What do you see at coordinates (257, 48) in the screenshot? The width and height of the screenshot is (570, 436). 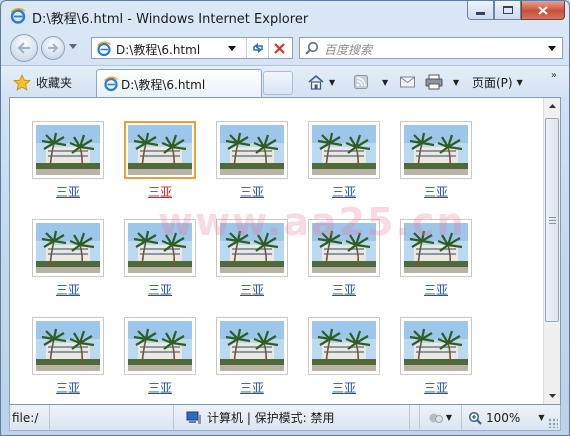 I see `refresh-button` at bounding box center [257, 48].